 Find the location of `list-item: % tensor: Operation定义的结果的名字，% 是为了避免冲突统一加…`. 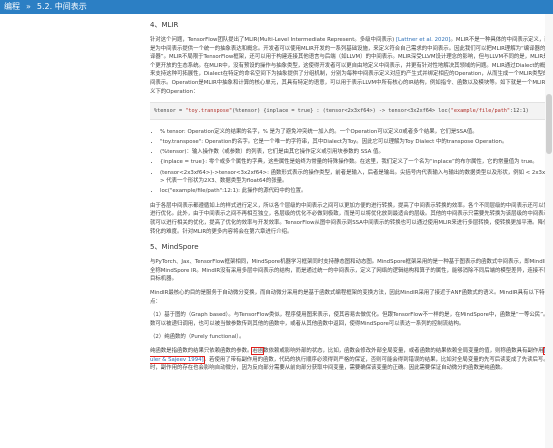

list-item: % tensor: Operation定义的结果的名字，% 是为了避免冲突统一加… is located at coordinates (356, 132).